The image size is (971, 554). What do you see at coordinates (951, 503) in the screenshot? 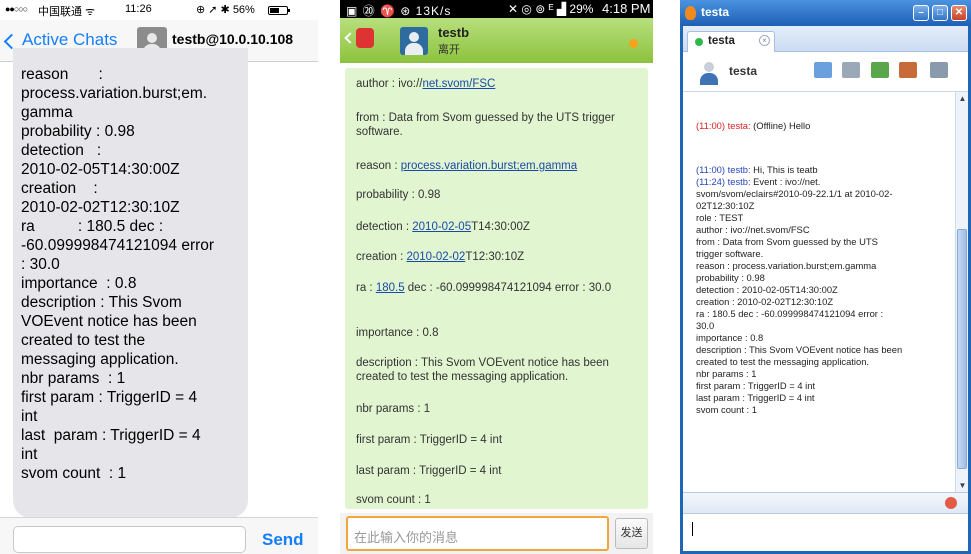
I see `block-icon` at bounding box center [951, 503].